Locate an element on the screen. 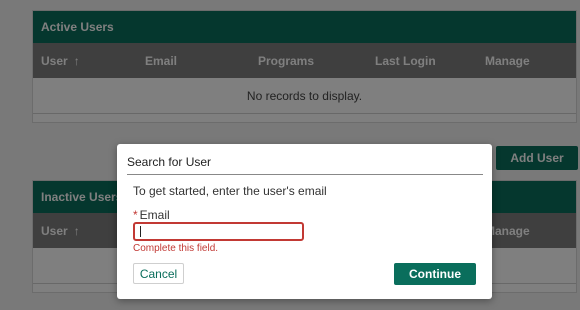 The width and height of the screenshot is (580, 310). text-cursor is located at coordinates (140, 231).